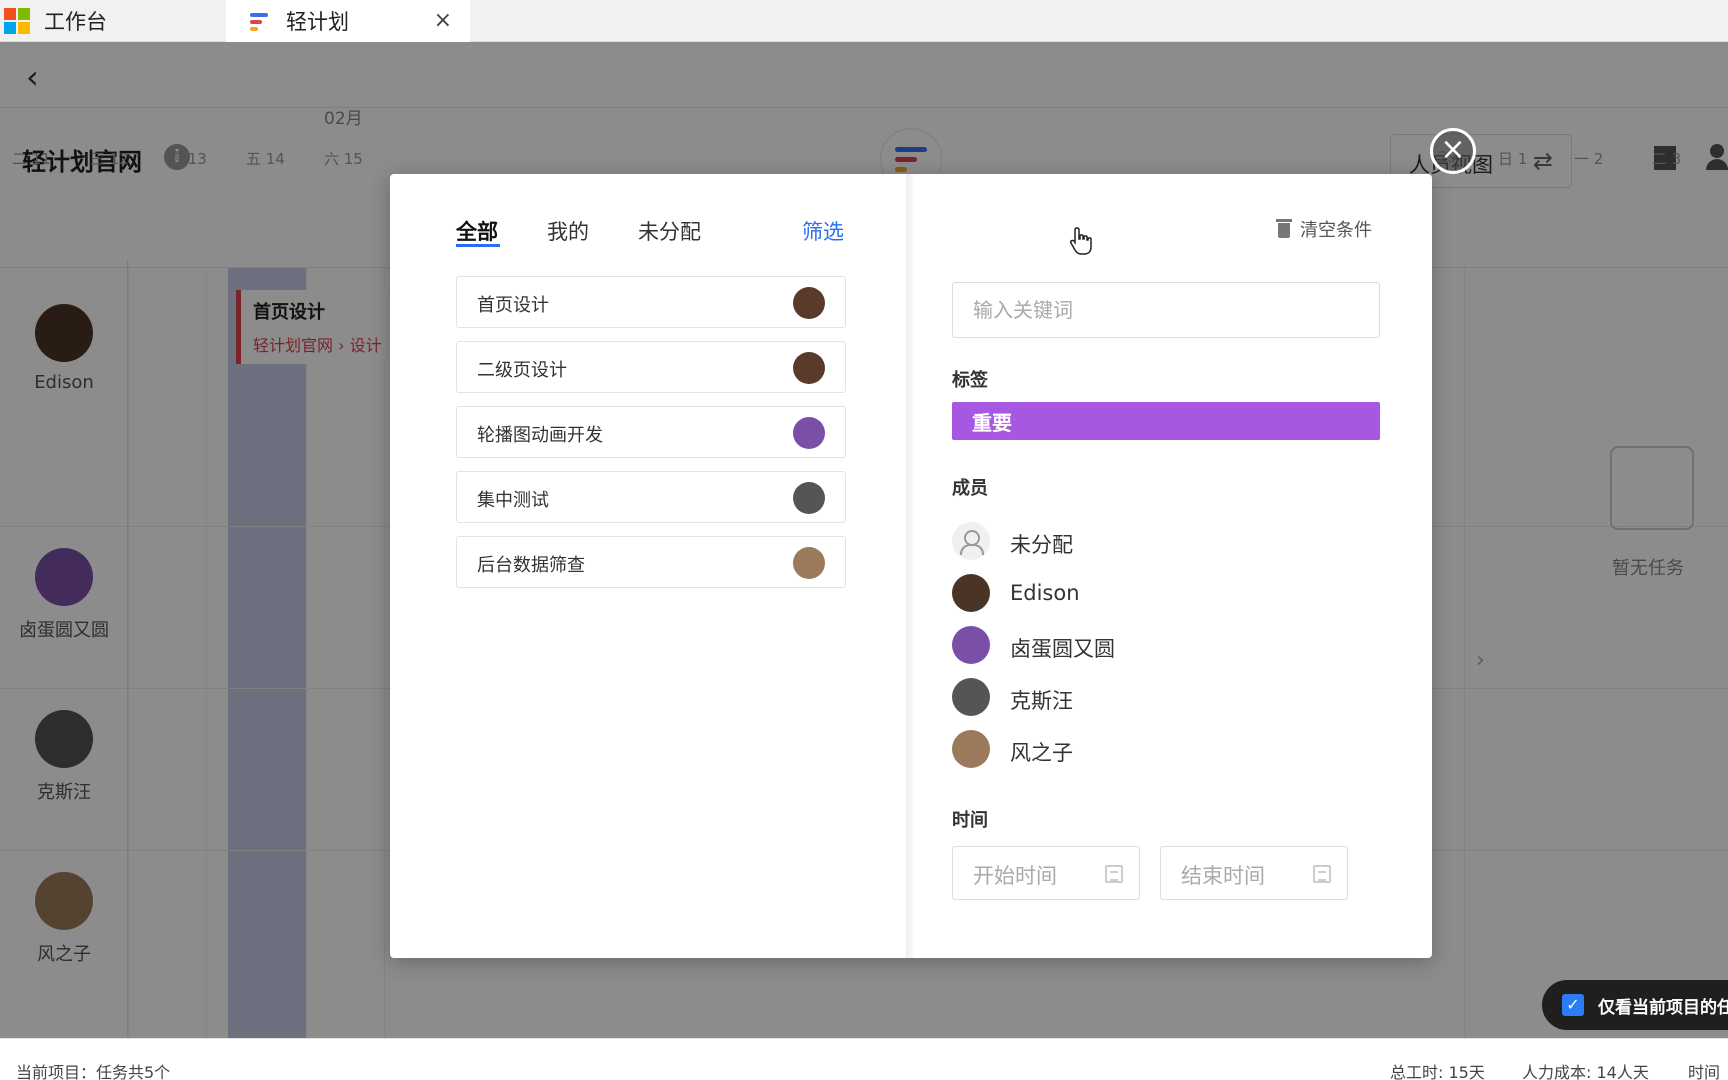 The image size is (1728, 1080). Describe the element at coordinates (531, 565) in the screenshot. I see `task-name: 后台数据筛查` at that location.